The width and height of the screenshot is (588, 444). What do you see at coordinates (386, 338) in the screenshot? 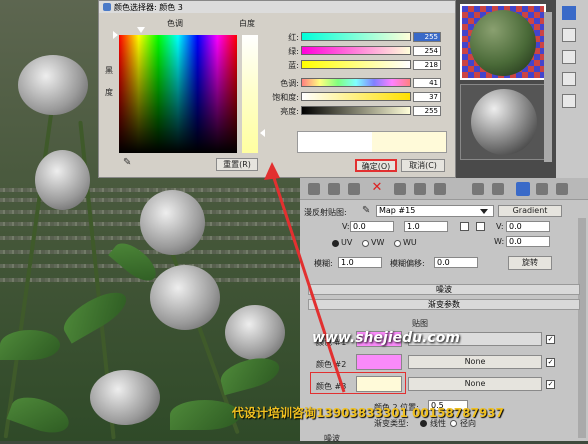
I see `watermark: www.shejiedu.com` at bounding box center [386, 338].